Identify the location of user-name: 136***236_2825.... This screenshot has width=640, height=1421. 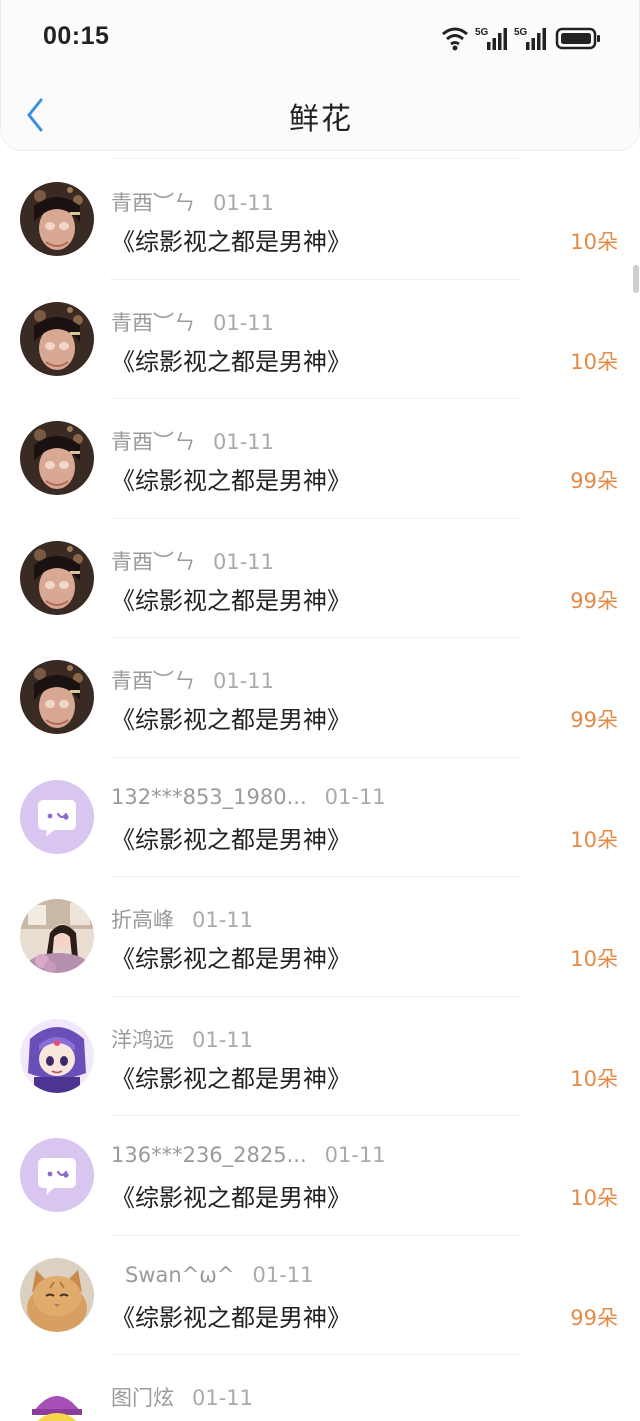
(209, 1155).